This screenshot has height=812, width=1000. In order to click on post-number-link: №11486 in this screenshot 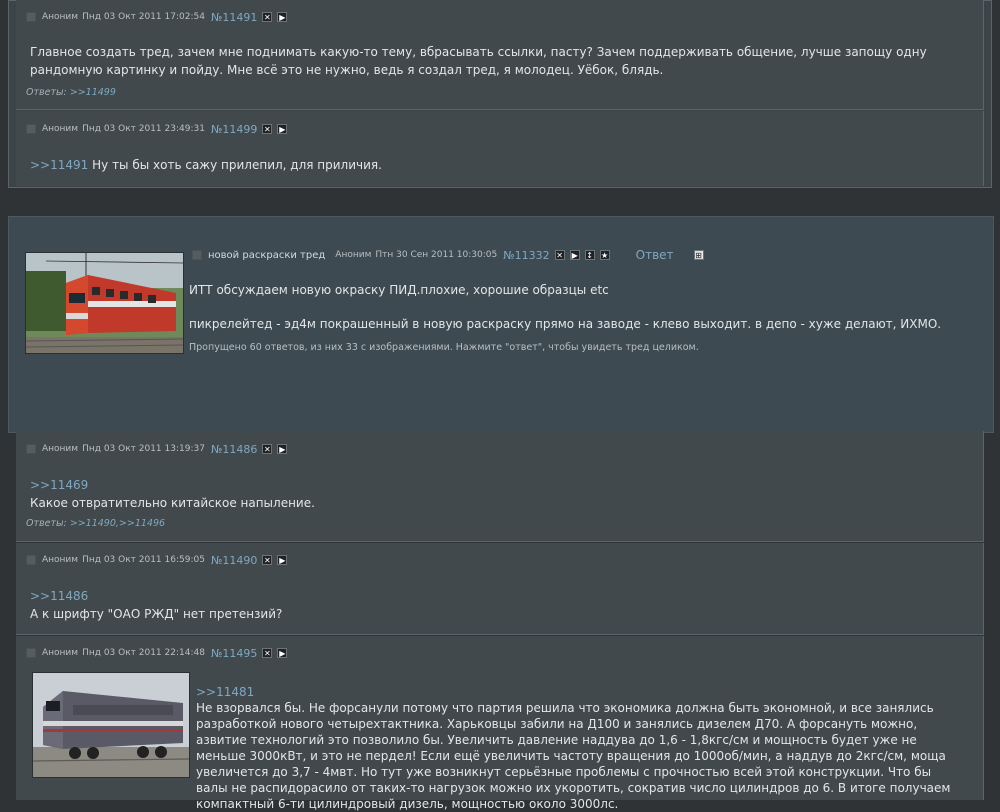, I will do `click(234, 449)`.